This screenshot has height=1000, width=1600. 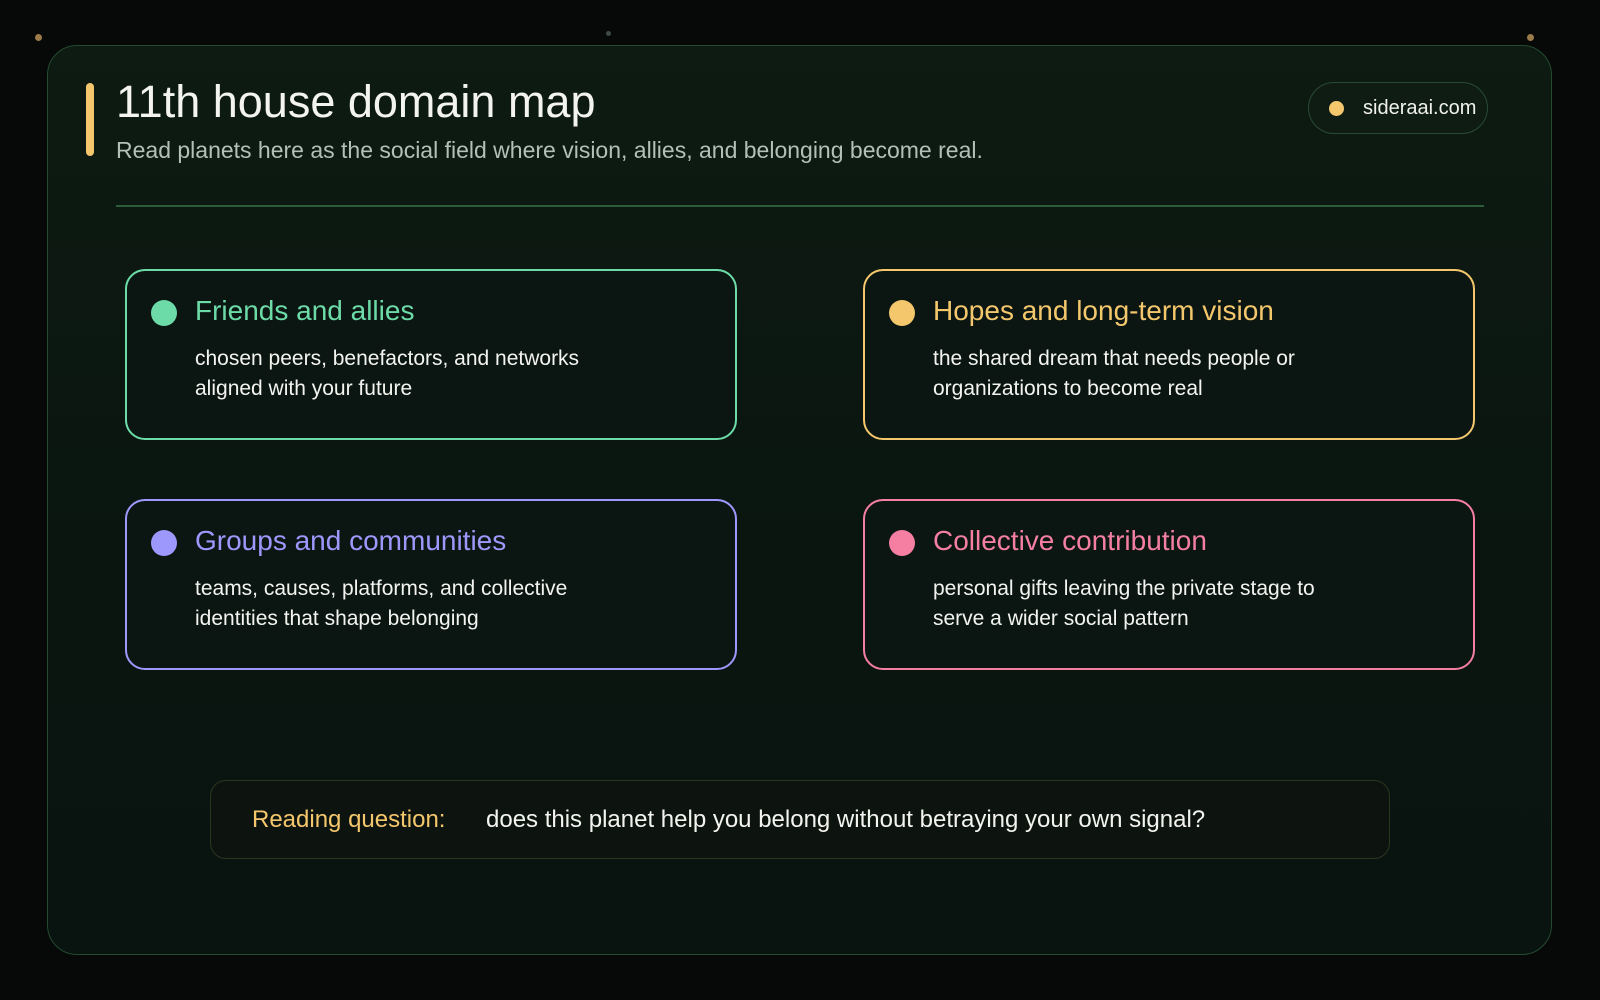 What do you see at coordinates (608, 33) in the screenshot?
I see `star-decoration-center` at bounding box center [608, 33].